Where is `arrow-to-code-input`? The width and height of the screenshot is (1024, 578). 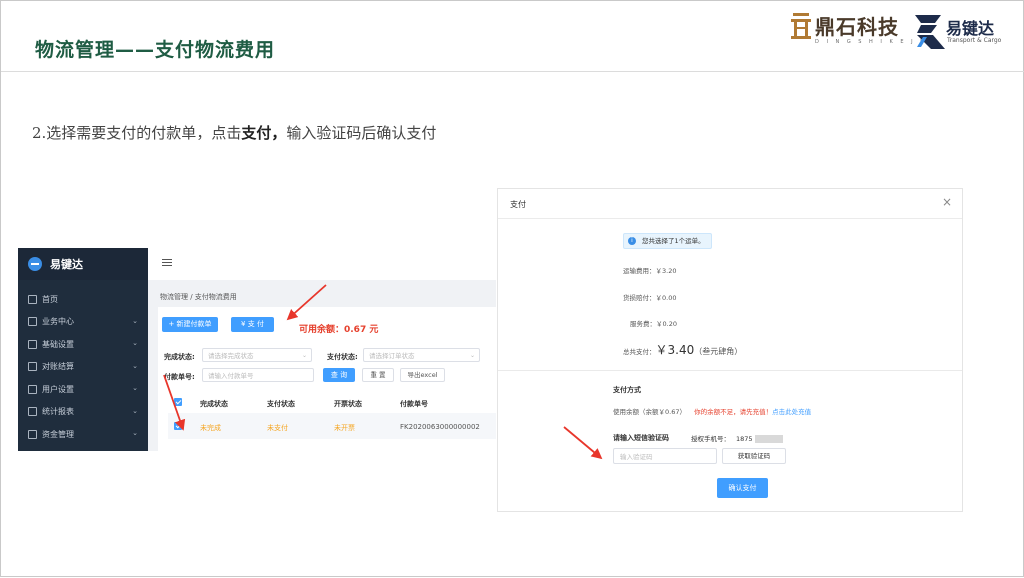
arrow-to-code-input is located at coordinates (583, 443).